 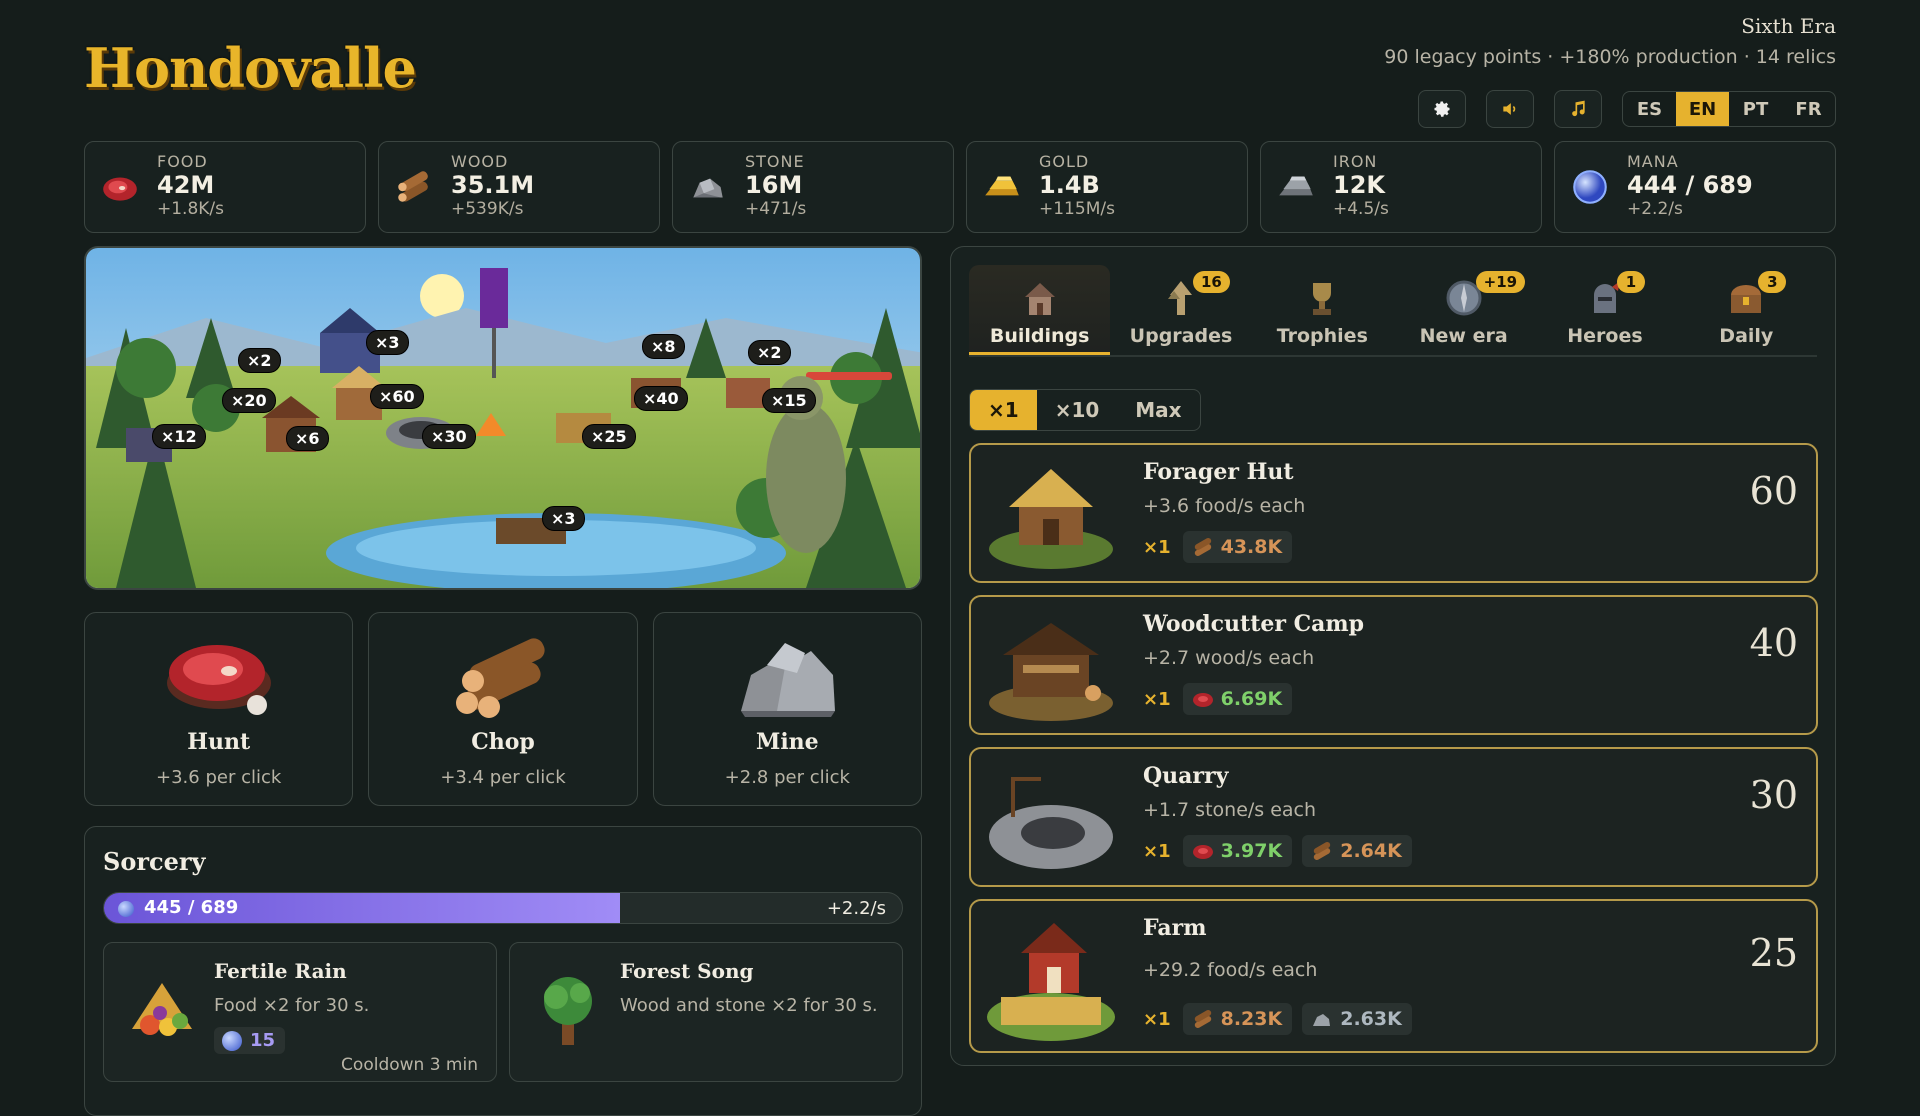 What do you see at coordinates (1773, 491) in the screenshot?
I see `building-count: 60` at bounding box center [1773, 491].